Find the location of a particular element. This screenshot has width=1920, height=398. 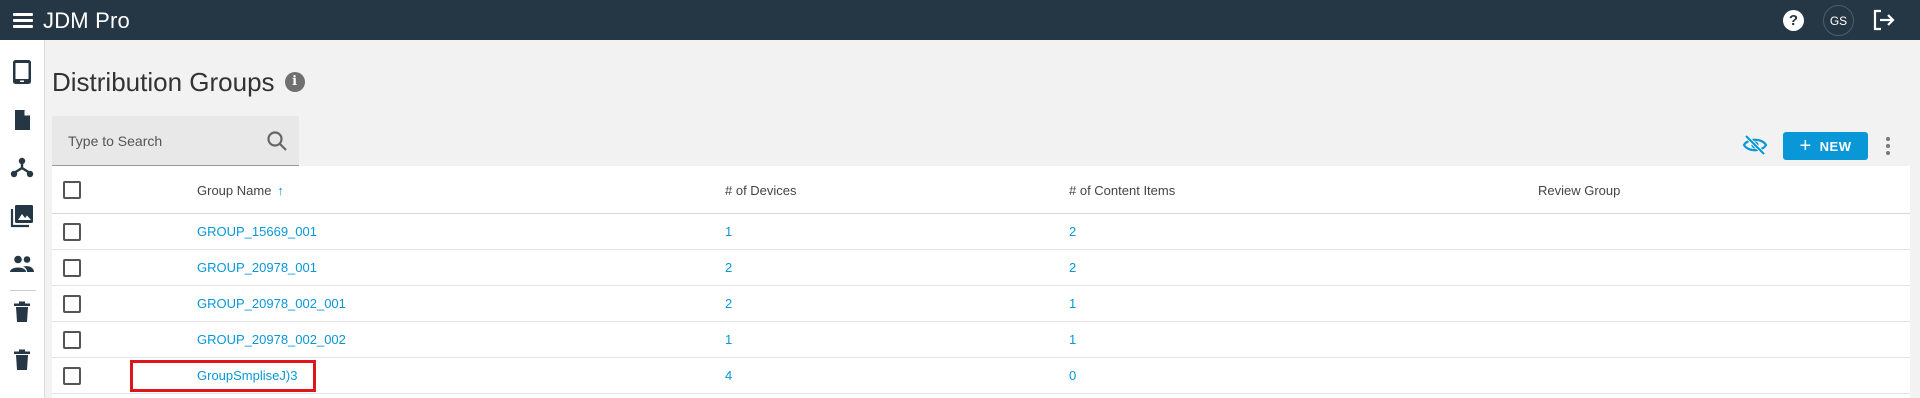

search-box is located at coordinates (175, 141).